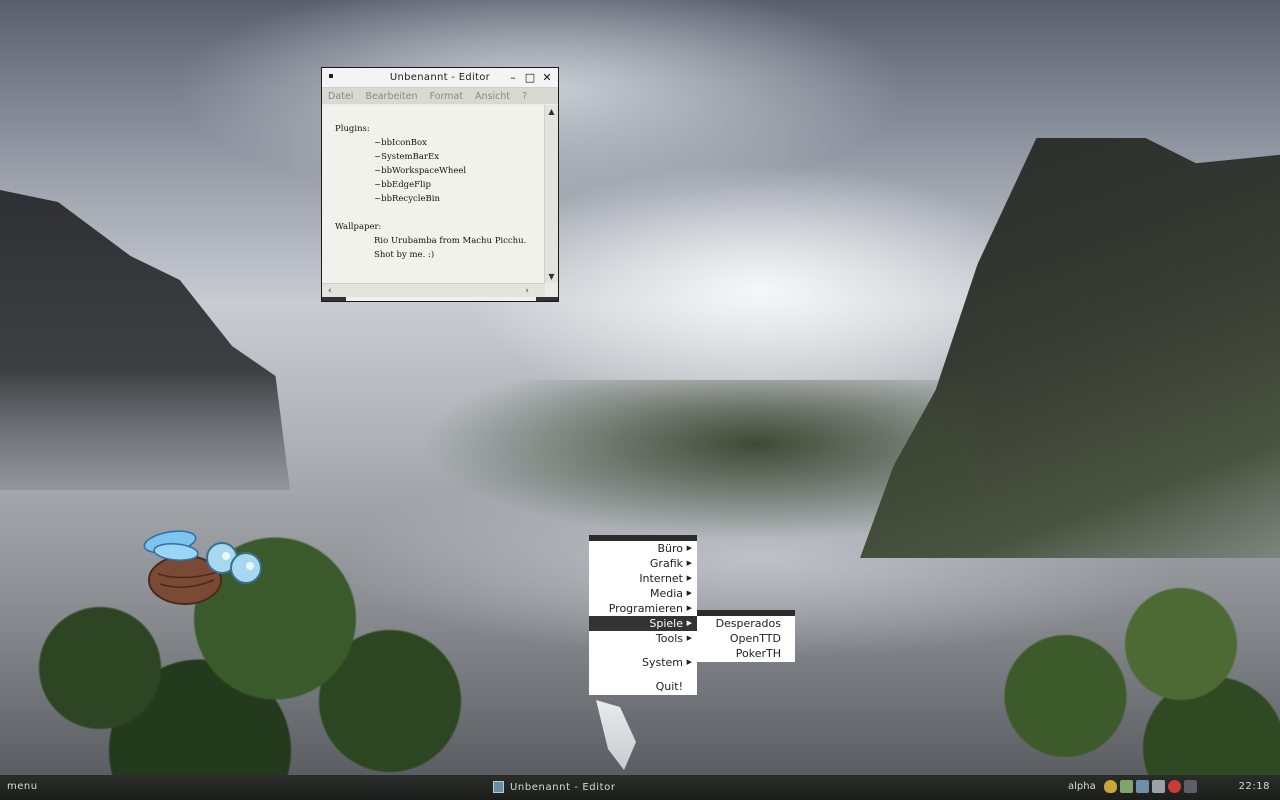 The image size is (1280, 800). I want to click on editor-text-line: ~SystemBarEx, so click(406, 157).